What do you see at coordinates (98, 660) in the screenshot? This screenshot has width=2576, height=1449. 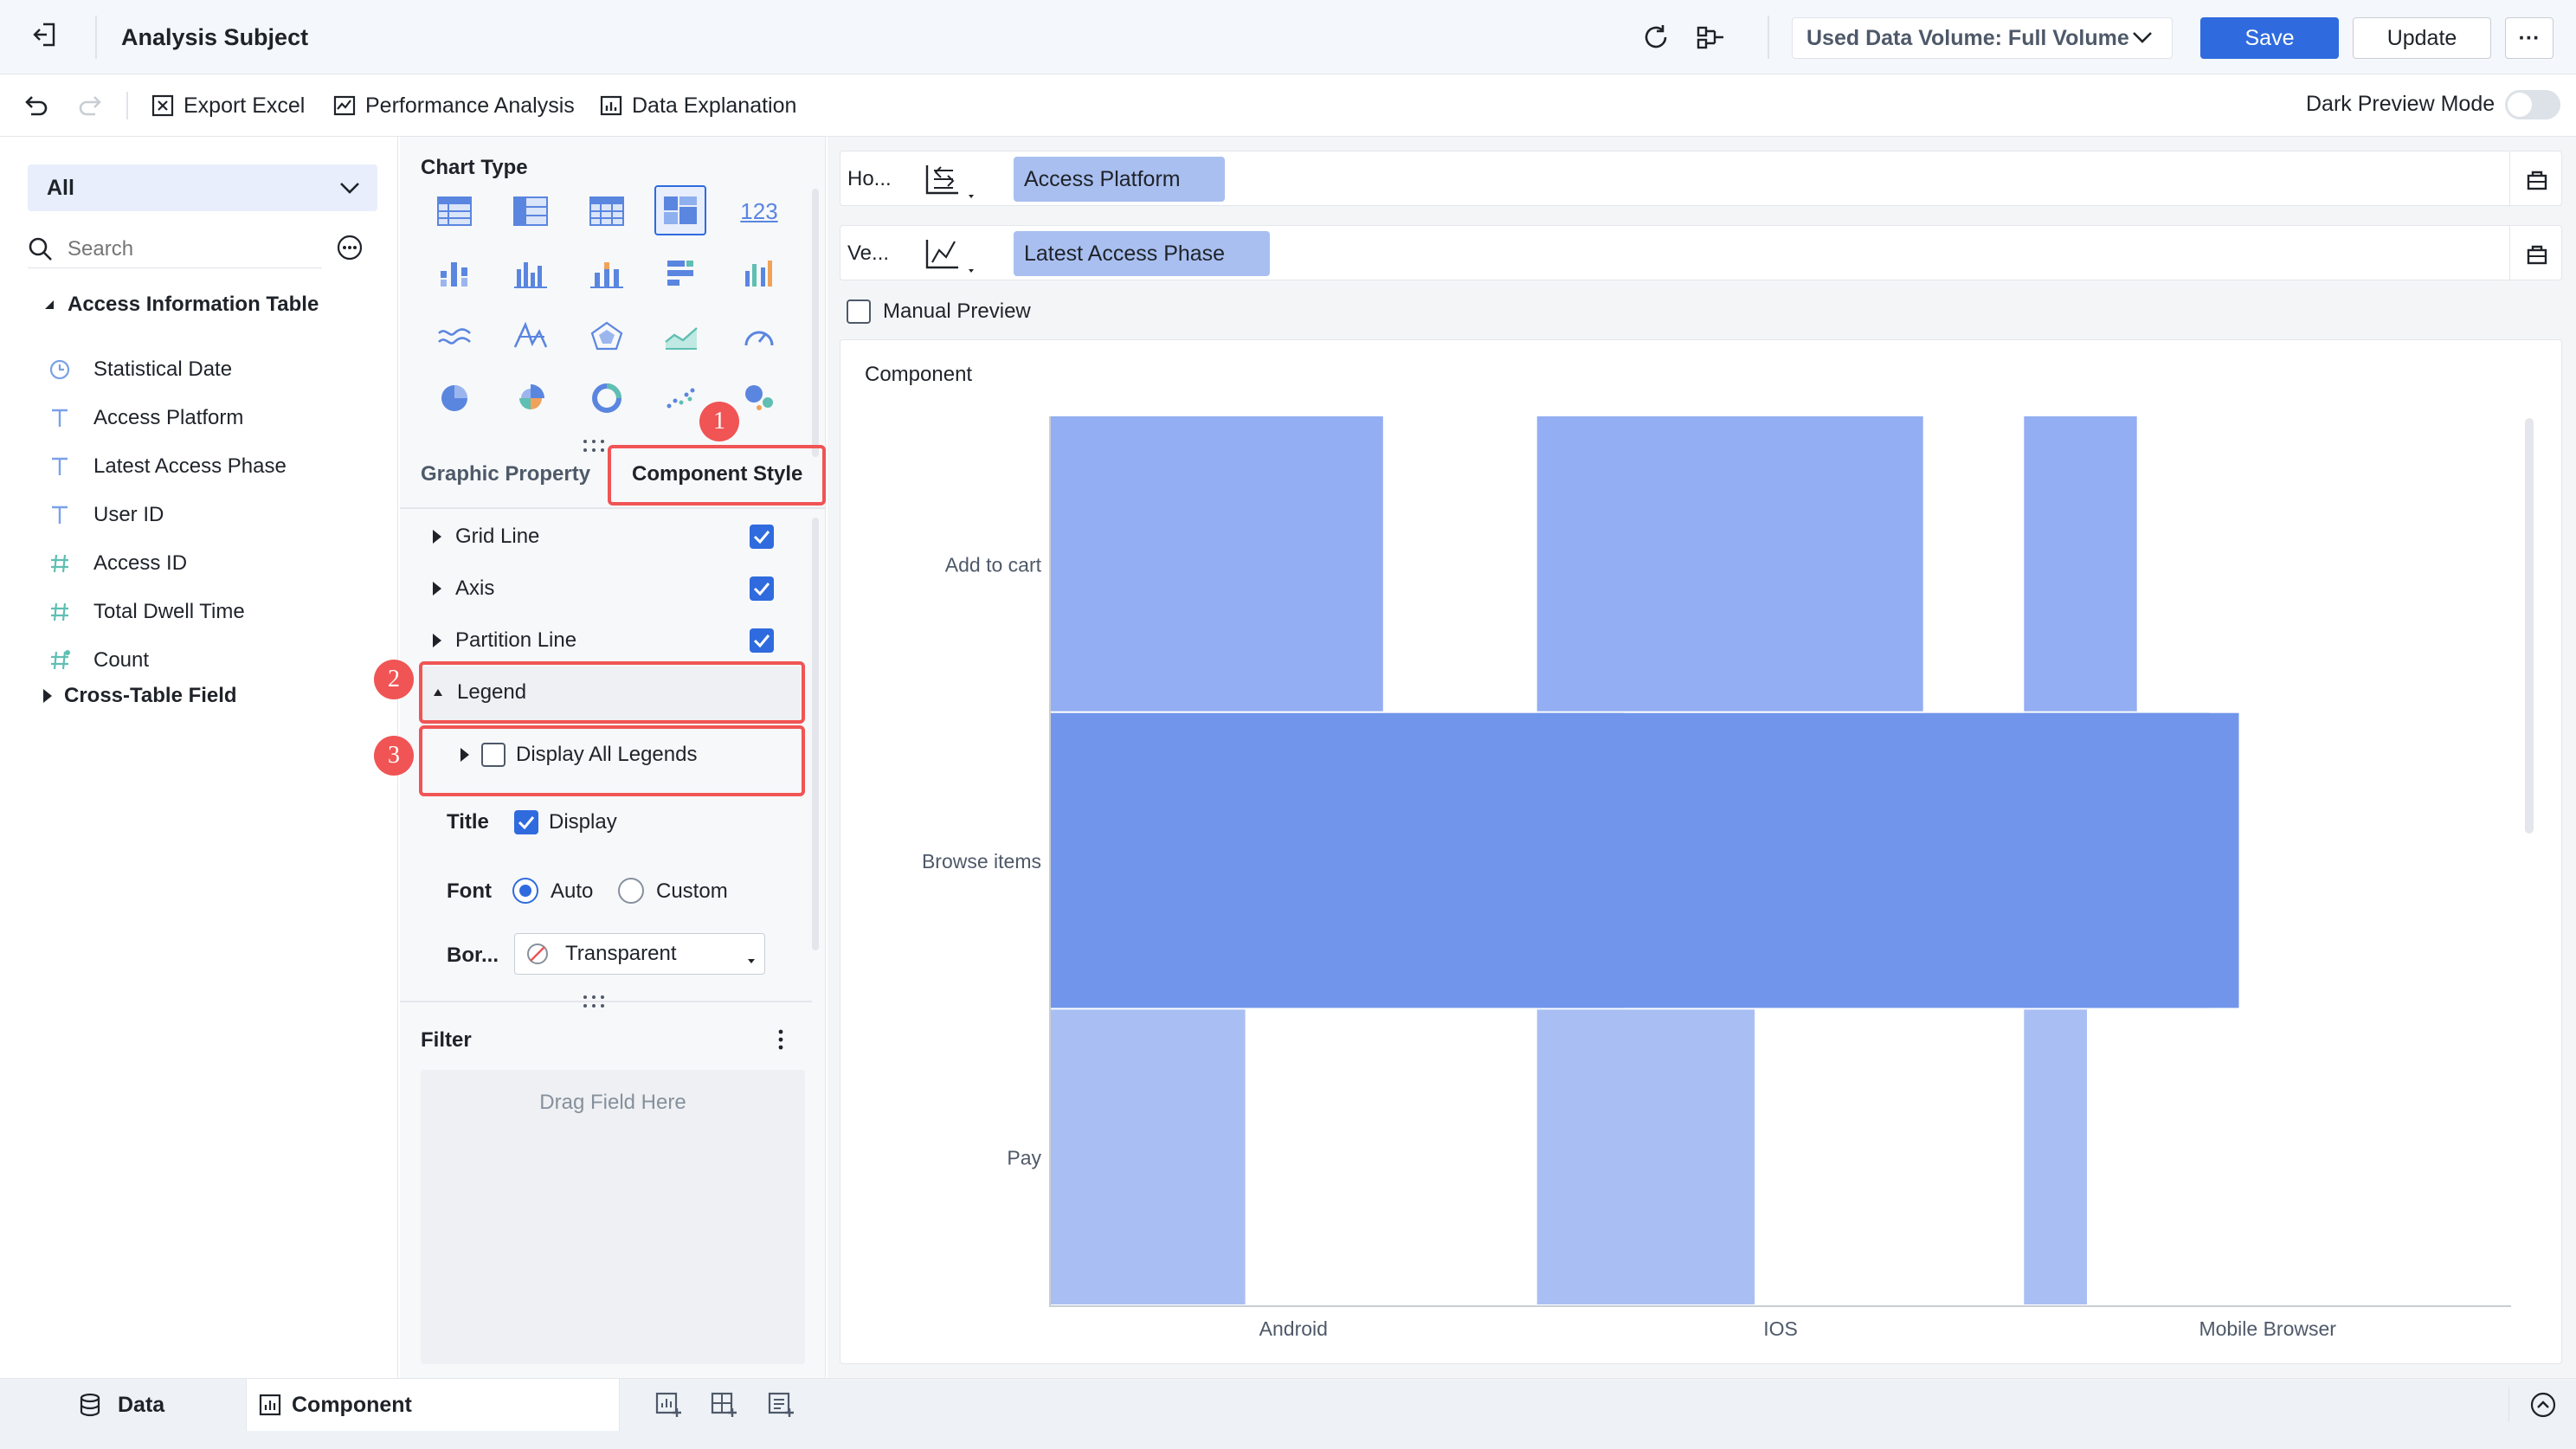 I see `field-item-count: Count` at bounding box center [98, 660].